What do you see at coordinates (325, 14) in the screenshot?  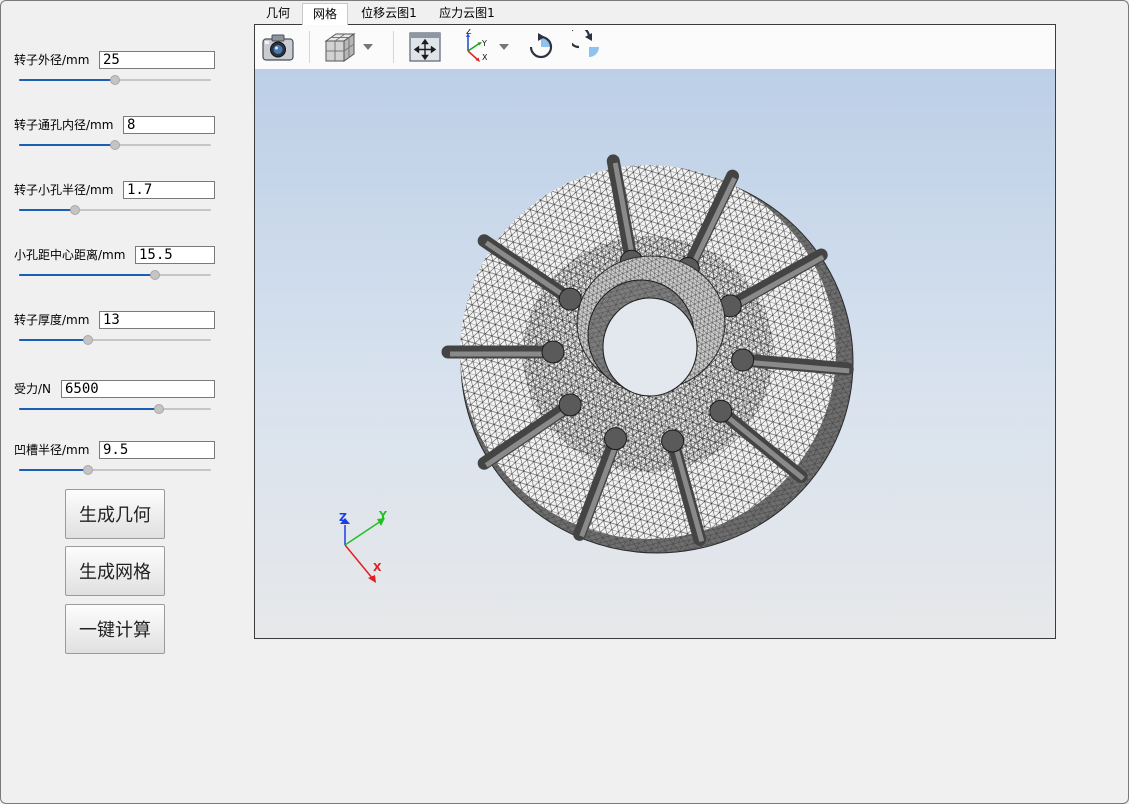 I see `tab-mesh: 网格` at bounding box center [325, 14].